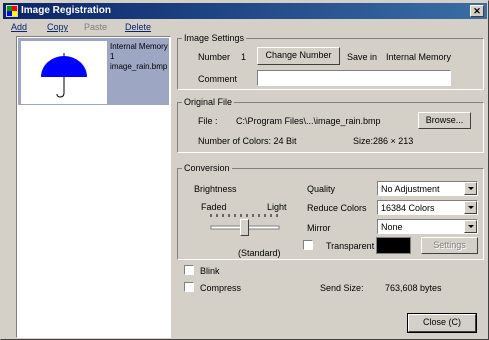  What do you see at coordinates (64, 75) in the screenshot?
I see `umbrella-icon` at bounding box center [64, 75].